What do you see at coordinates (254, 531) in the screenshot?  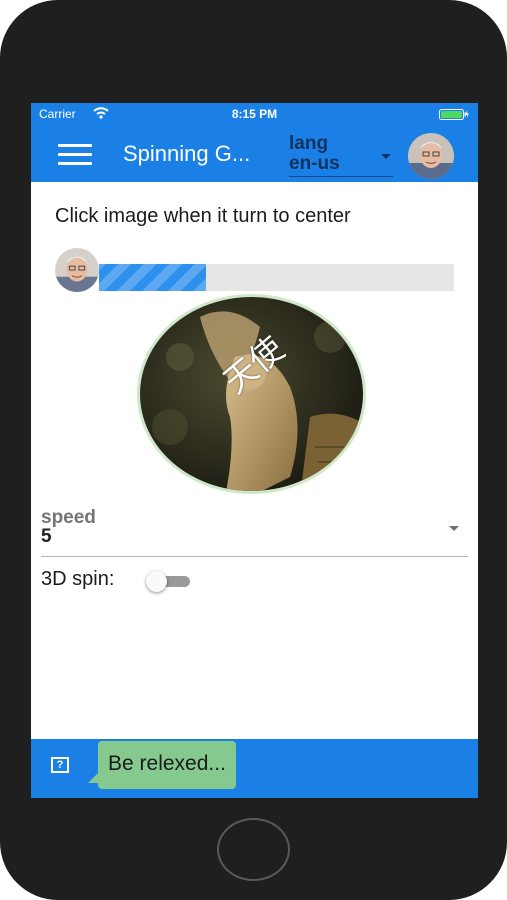 I see `speed-select: speed 5` at bounding box center [254, 531].